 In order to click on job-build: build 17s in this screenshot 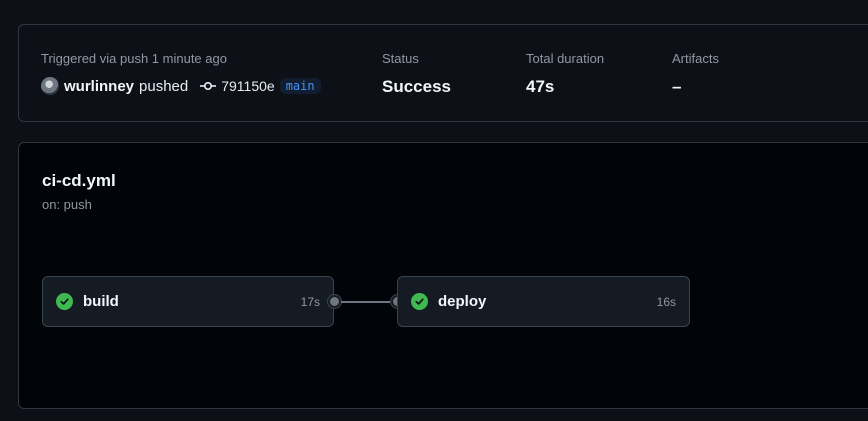, I will do `click(188, 301)`.